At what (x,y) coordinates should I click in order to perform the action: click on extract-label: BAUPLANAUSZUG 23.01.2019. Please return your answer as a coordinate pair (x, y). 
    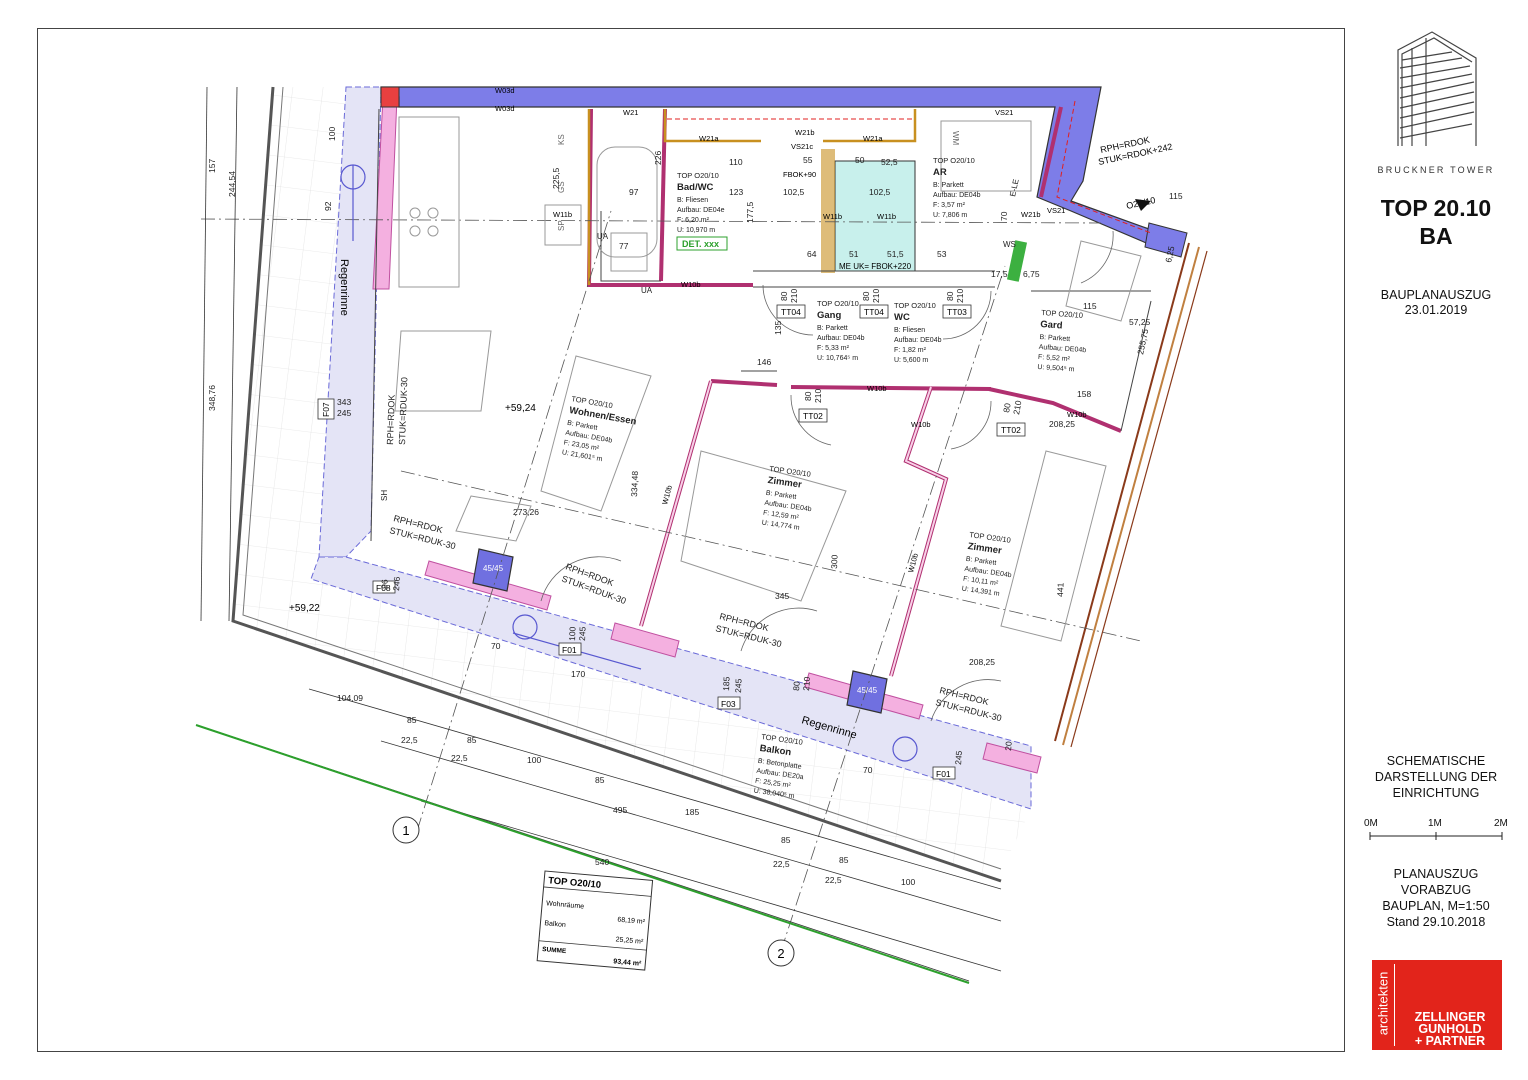
    Looking at the image, I should click on (1436, 303).